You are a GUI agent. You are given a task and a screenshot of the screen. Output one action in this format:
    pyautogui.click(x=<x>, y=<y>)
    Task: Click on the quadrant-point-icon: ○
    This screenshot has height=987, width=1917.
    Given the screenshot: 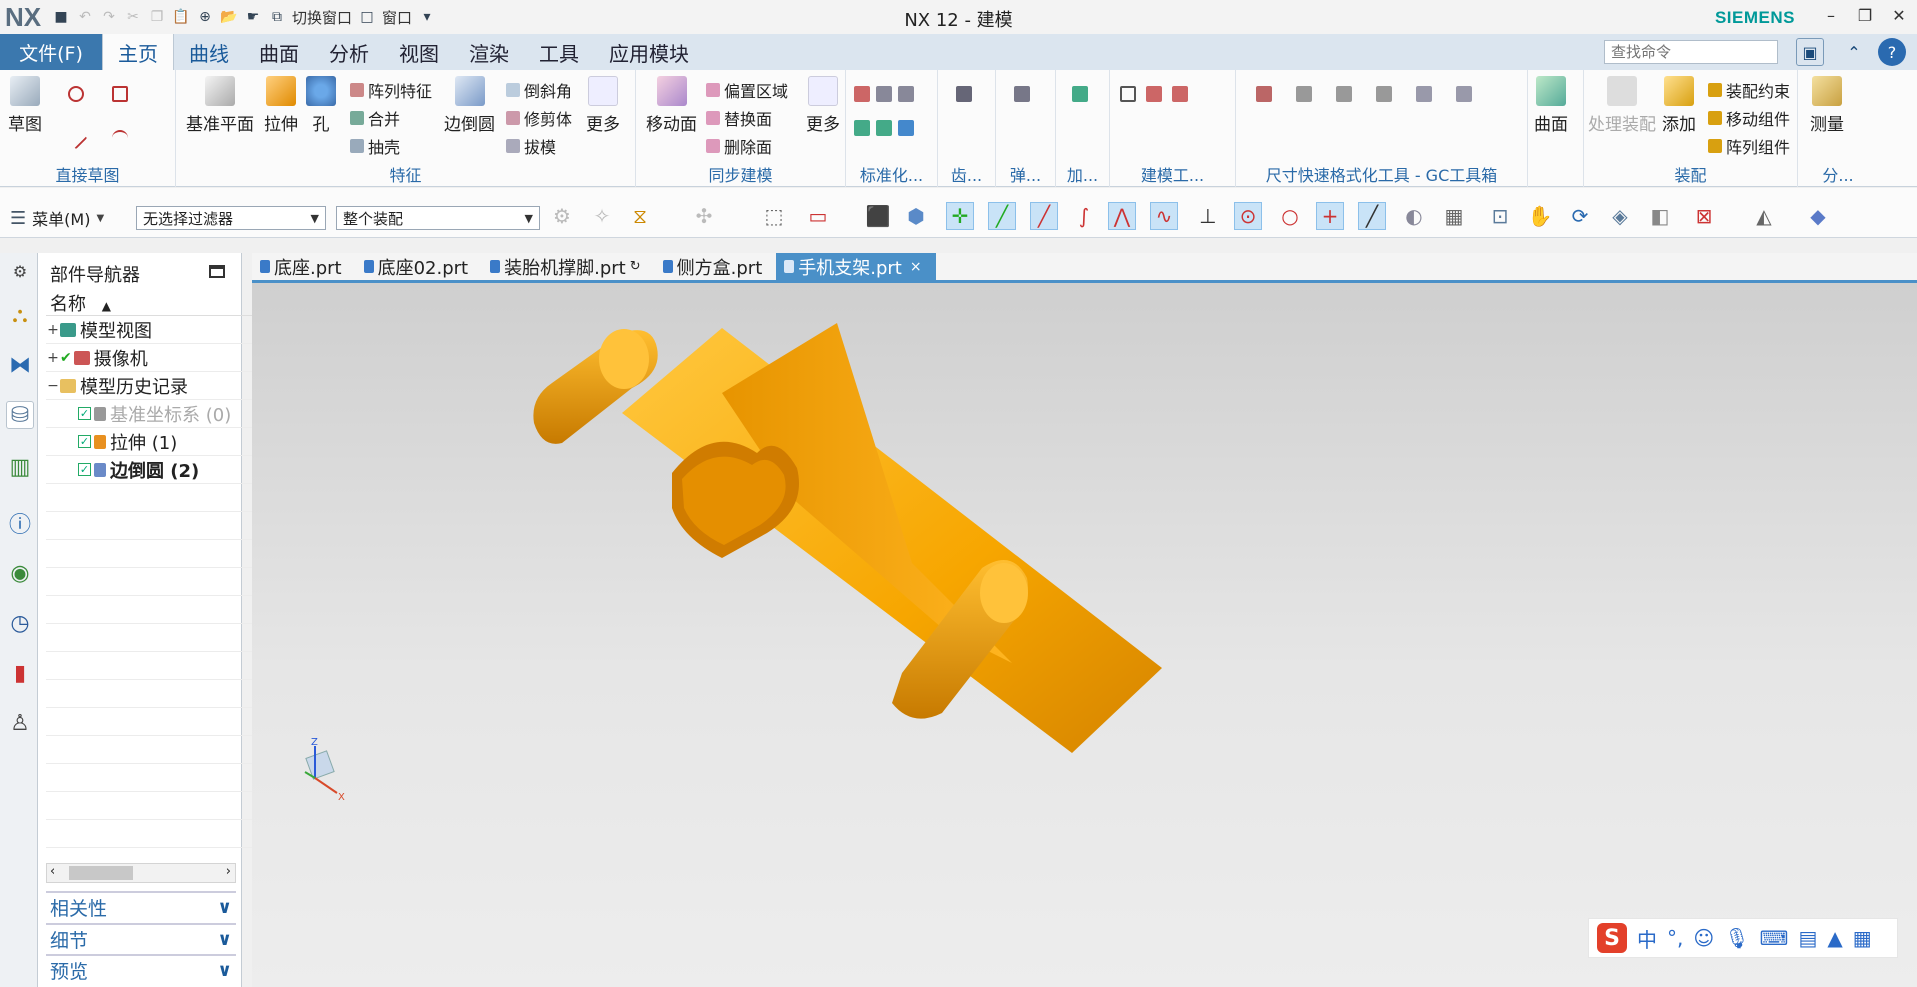 What is the action you would take?
    pyautogui.click(x=1290, y=216)
    